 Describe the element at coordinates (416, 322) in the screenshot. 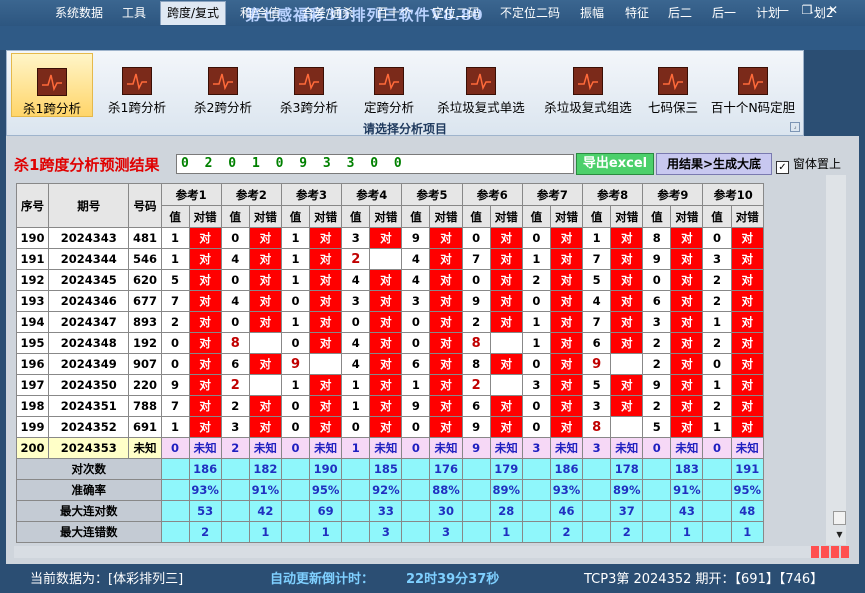

I see `ref-value-cell: 0` at that location.